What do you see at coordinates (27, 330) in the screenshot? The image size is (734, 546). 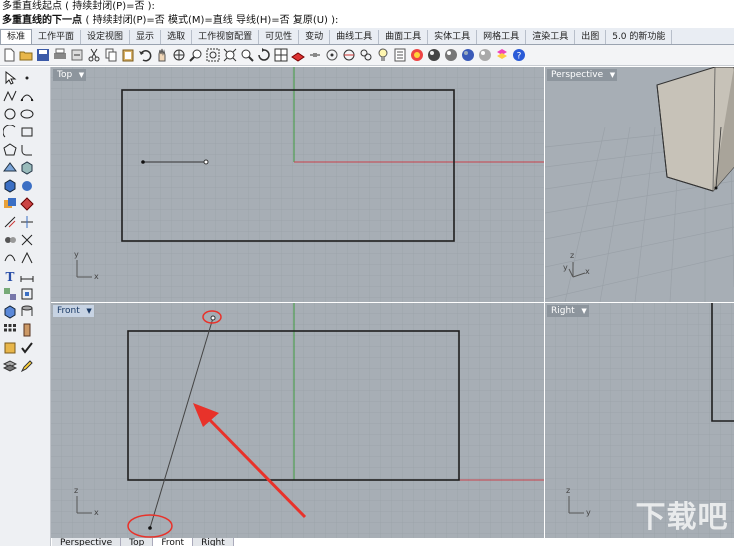 I see `analyze-tool-icon` at bounding box center [27, 330].